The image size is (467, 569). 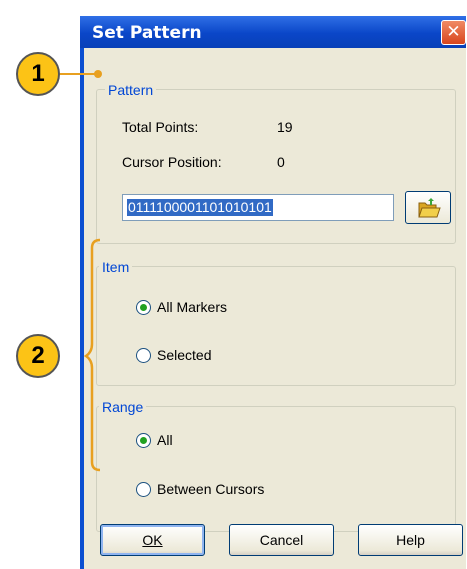 What do you see at coordinates (98, 74) in the screenshot?
I see `callout-1-dot` at bounding box center [98, 74].